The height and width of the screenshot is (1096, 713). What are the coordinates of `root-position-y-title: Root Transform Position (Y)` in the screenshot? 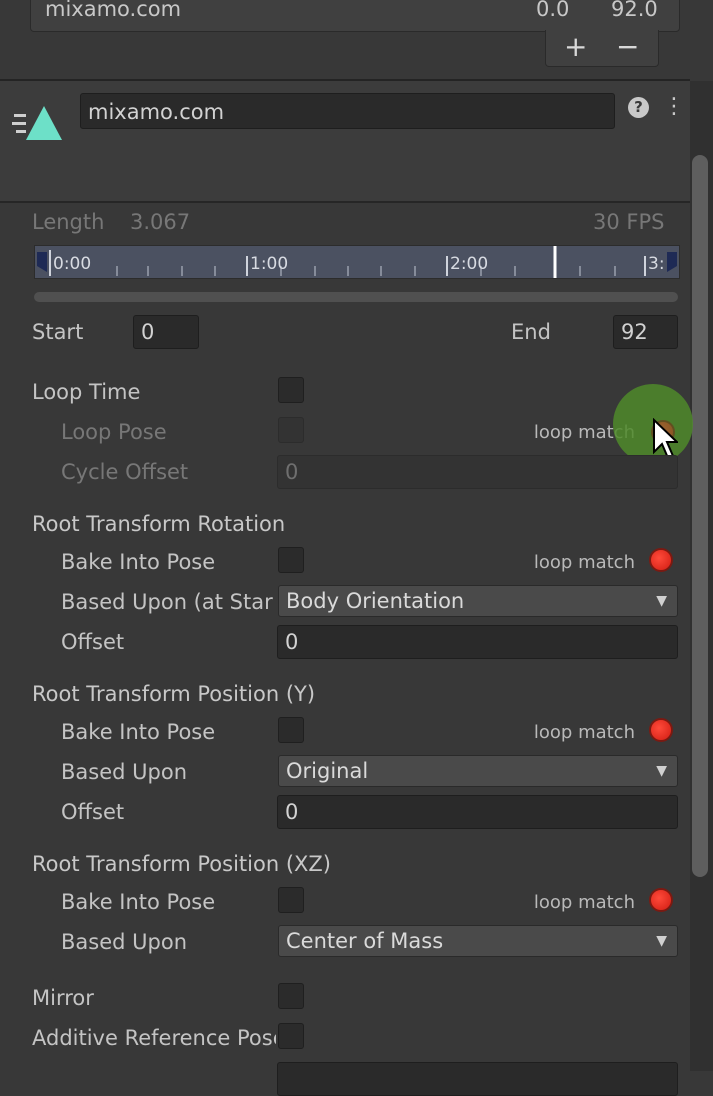 It's located at (174, 694).